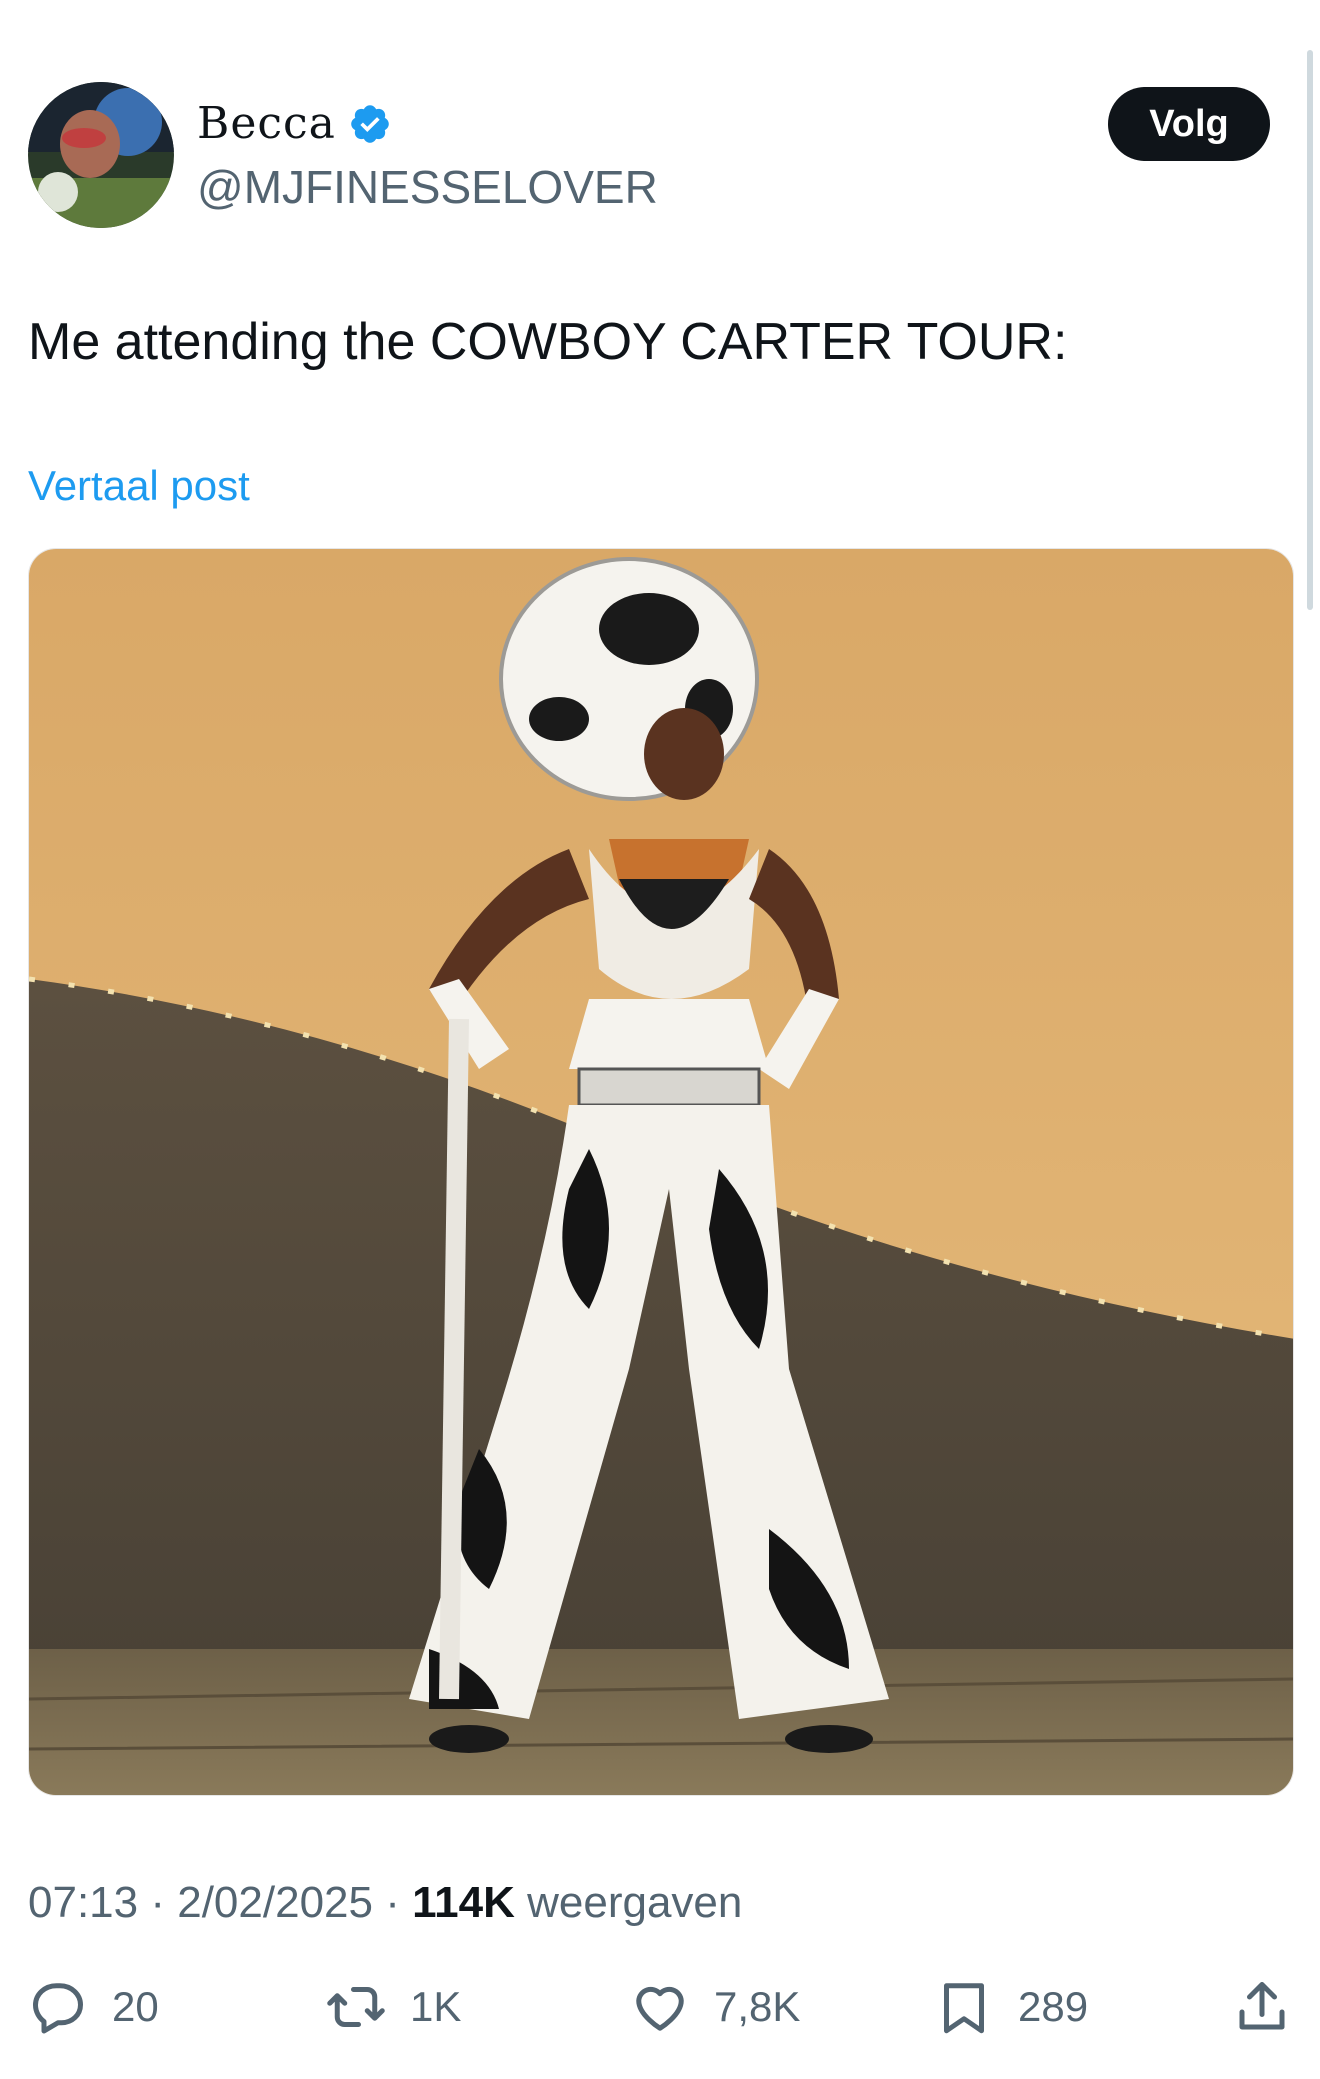  I want to click on avatar, so click(101, 155).